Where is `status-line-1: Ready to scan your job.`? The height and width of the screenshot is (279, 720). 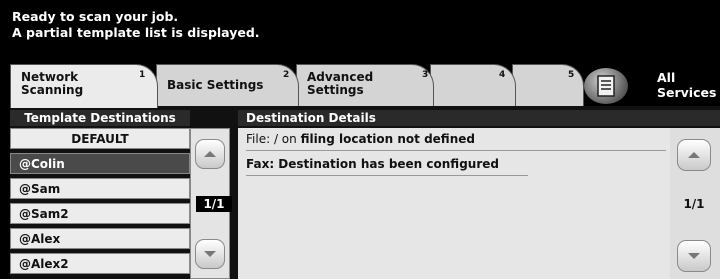 status-line-1: Ready to scan your job. is located at coordinates (95, 16).